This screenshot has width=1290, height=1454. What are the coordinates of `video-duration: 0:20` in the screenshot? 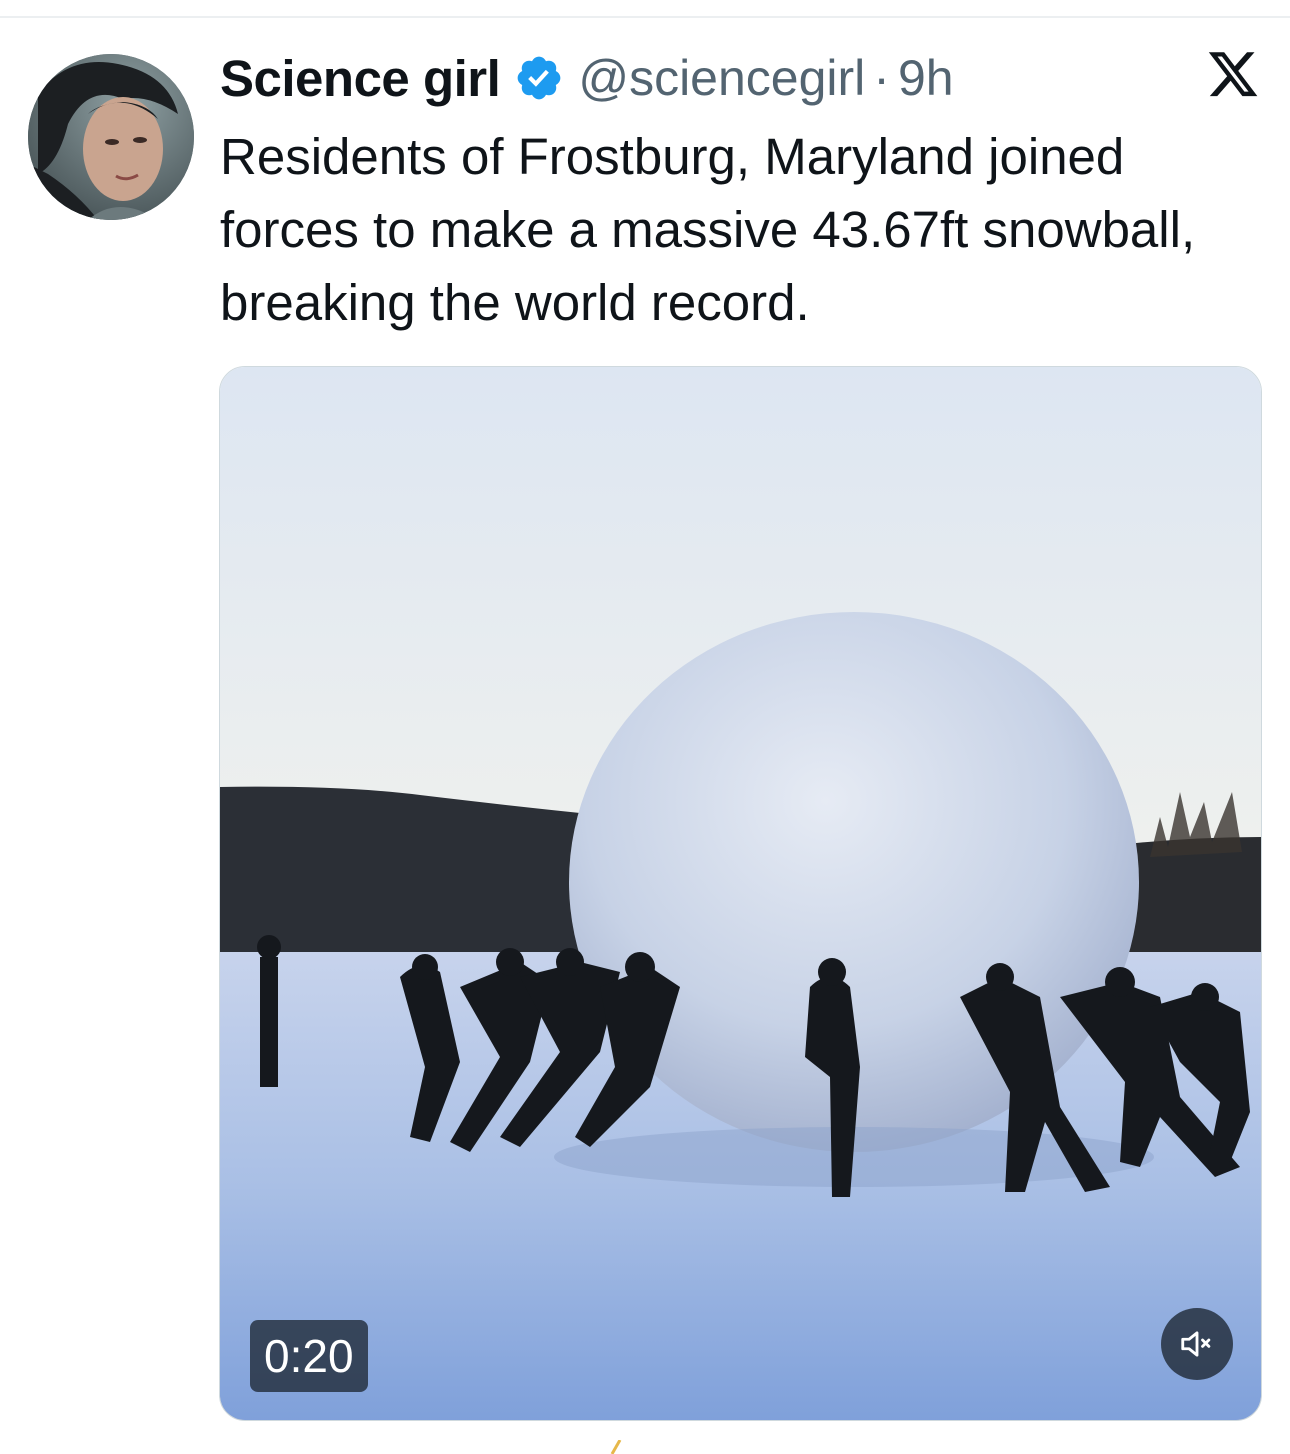 It's located at (309, 1356).